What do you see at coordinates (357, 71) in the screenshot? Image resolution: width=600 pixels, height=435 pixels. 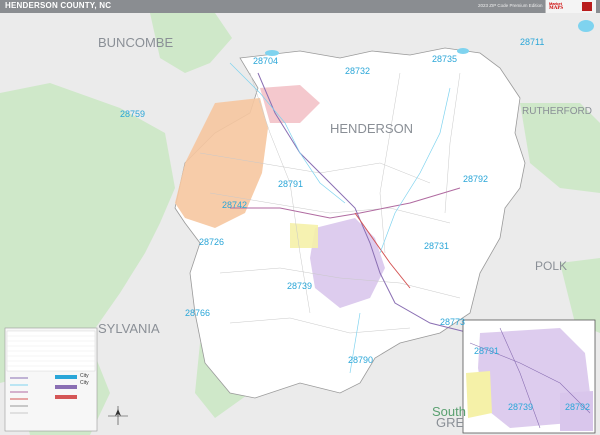 I see `zip-label-28732: 28732` at bounding box center [357, 71].